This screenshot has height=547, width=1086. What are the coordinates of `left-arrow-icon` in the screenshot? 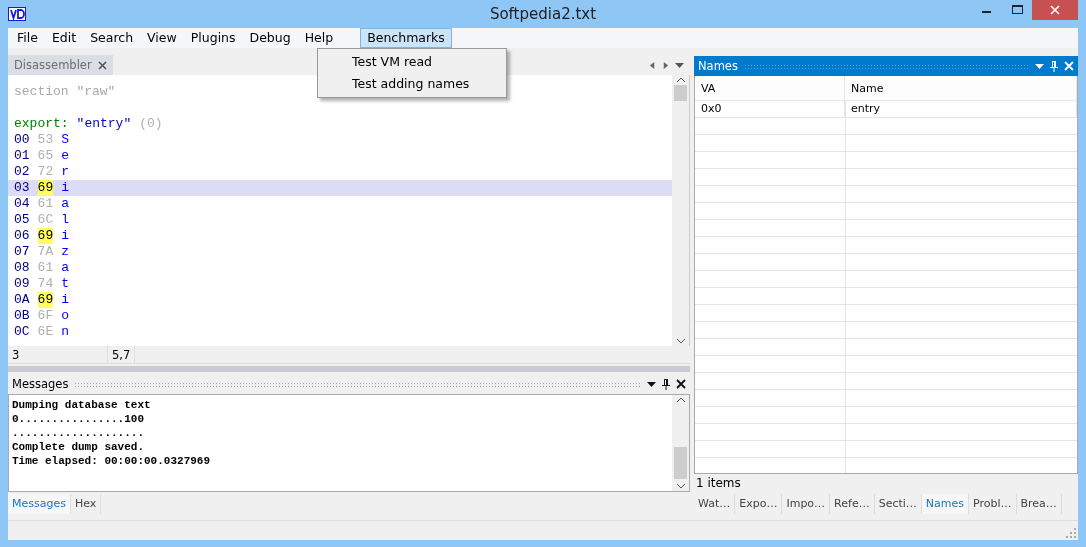 It's located at (652, 65).